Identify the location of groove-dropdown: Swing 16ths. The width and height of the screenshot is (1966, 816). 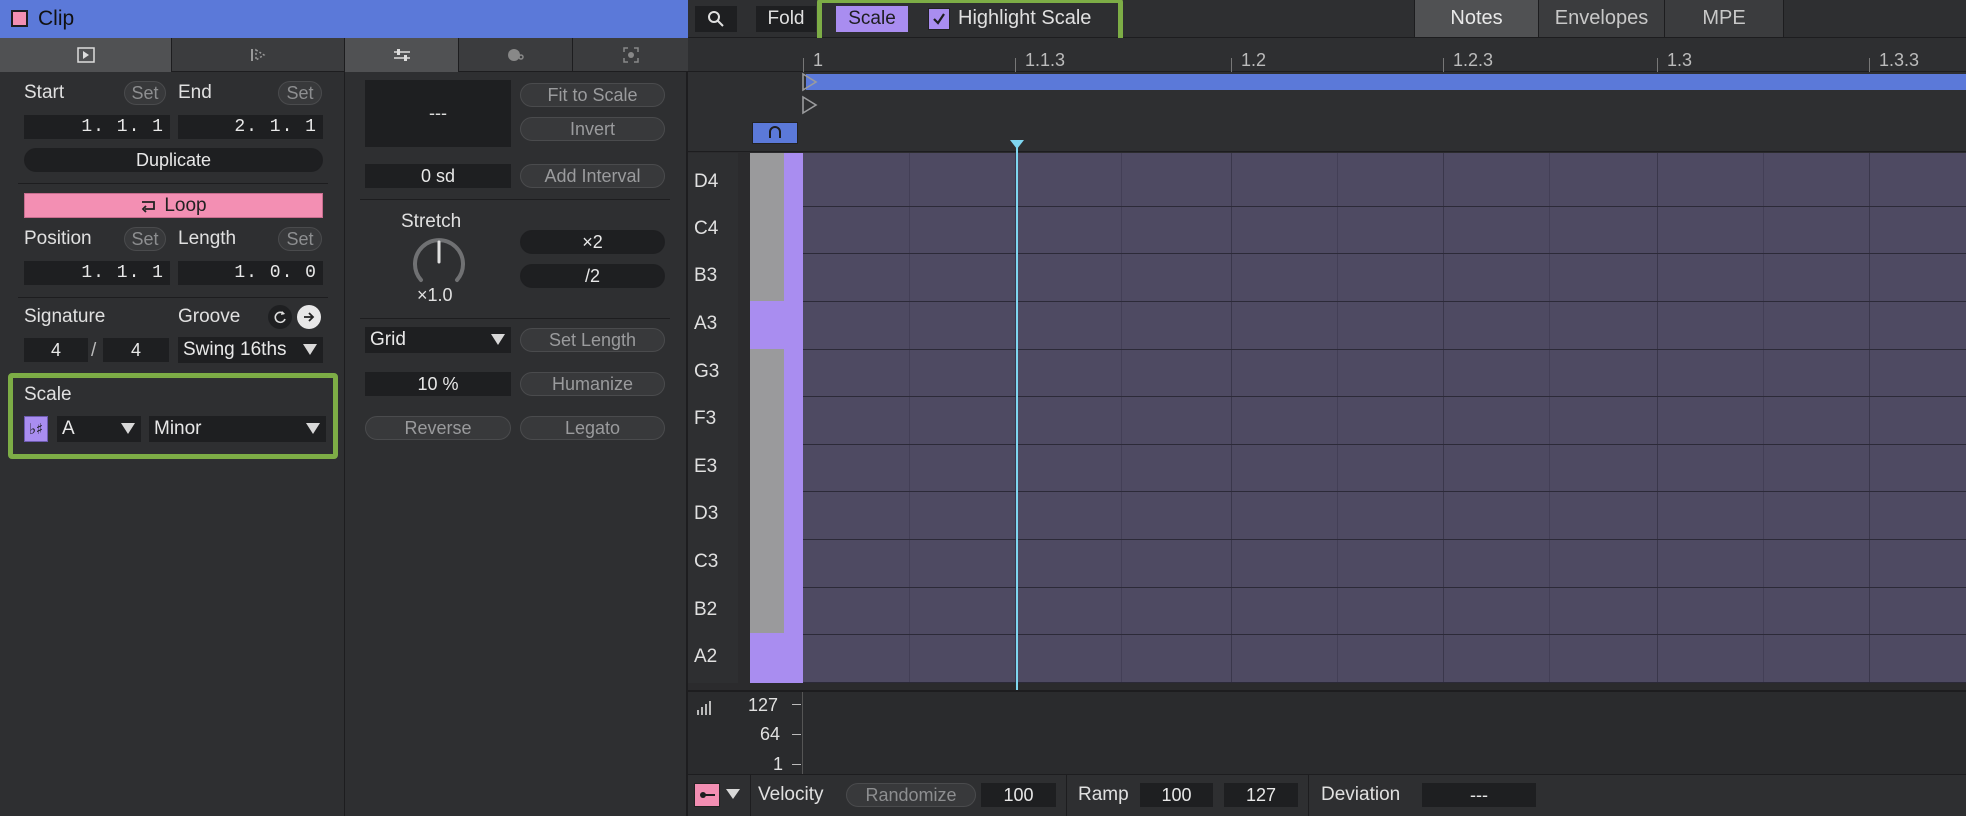
(250, 350).